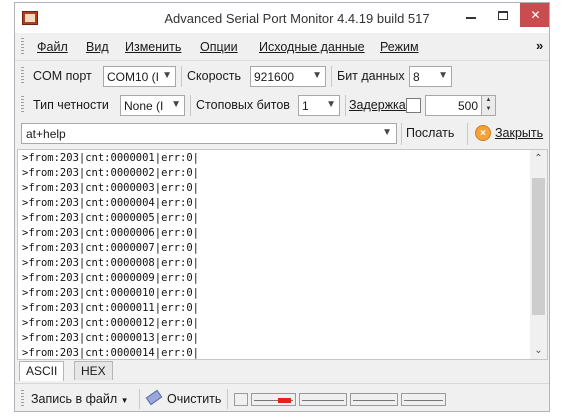 Image resolution: width=562 pixels, height=417 pixels. I want to click on send-button: Послать, so click(430, 133).